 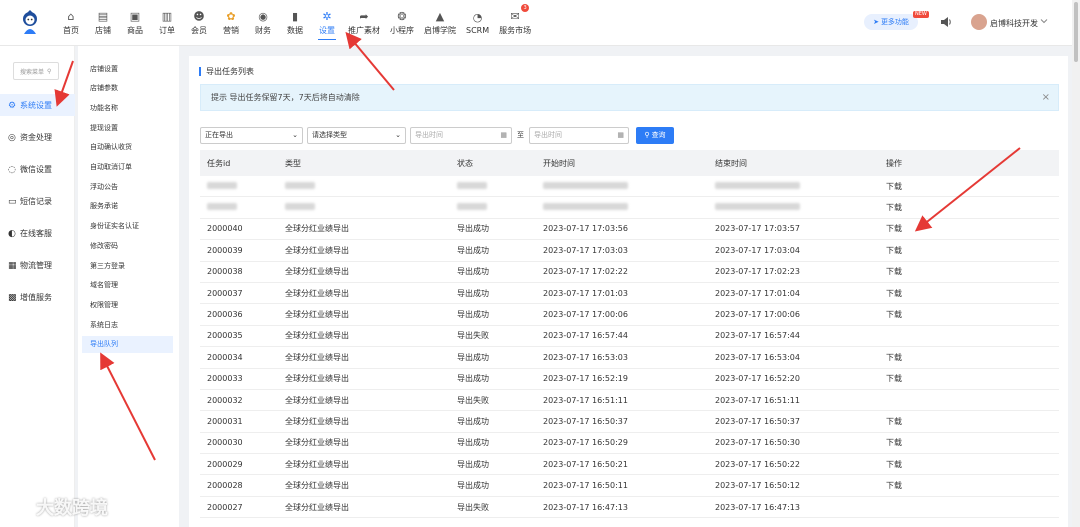 I want to click on nav-item-share: ➦ 推广素材, so click(x=364, y=23).